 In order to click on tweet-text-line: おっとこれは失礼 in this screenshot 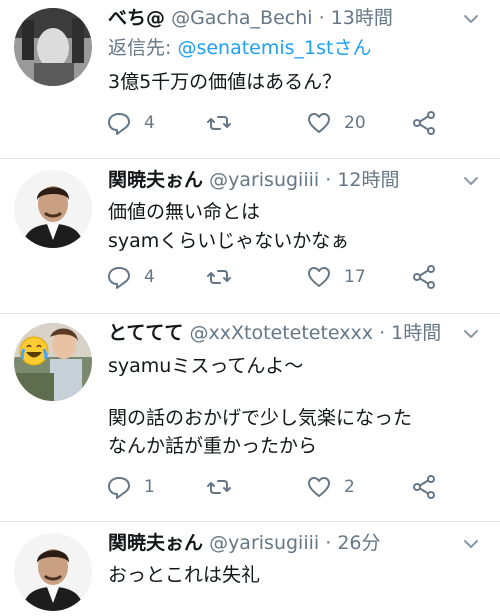, I will do `click(184, 575)`.